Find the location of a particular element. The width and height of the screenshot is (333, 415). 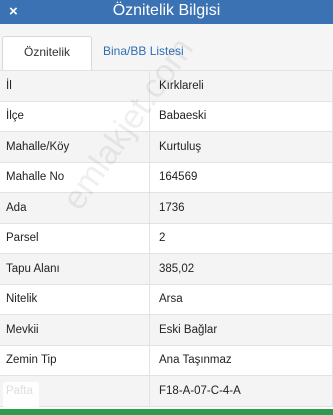

row-key: İlçe is located at coordinates (75, 116).